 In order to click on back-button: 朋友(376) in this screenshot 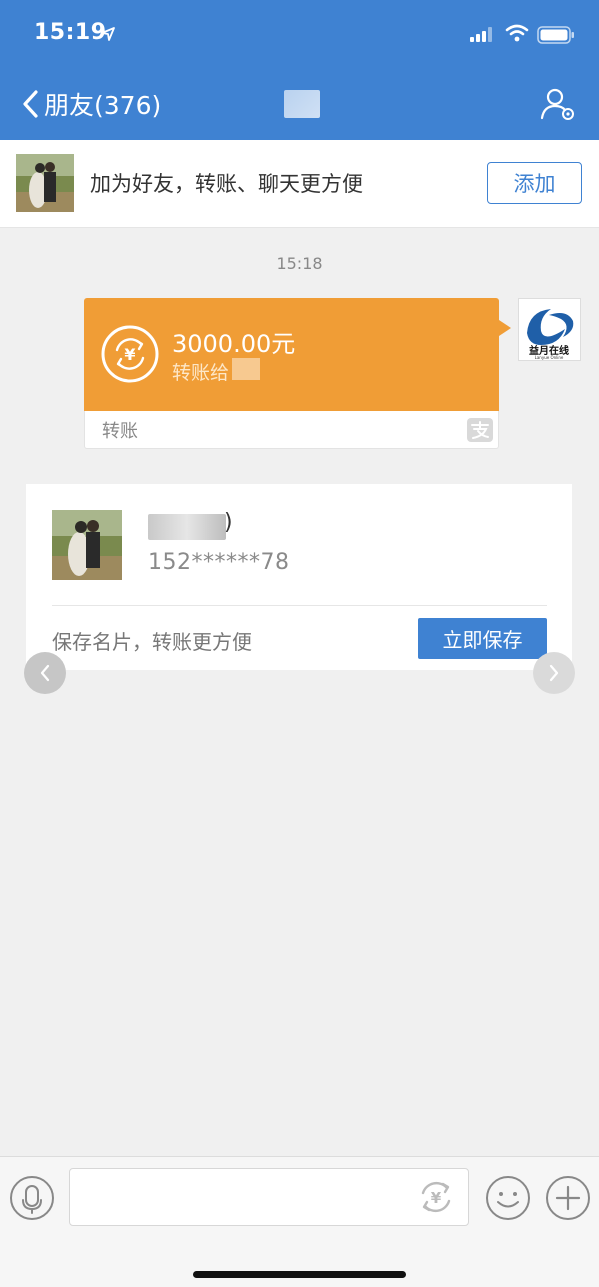, I will do `click(91, 104)`.